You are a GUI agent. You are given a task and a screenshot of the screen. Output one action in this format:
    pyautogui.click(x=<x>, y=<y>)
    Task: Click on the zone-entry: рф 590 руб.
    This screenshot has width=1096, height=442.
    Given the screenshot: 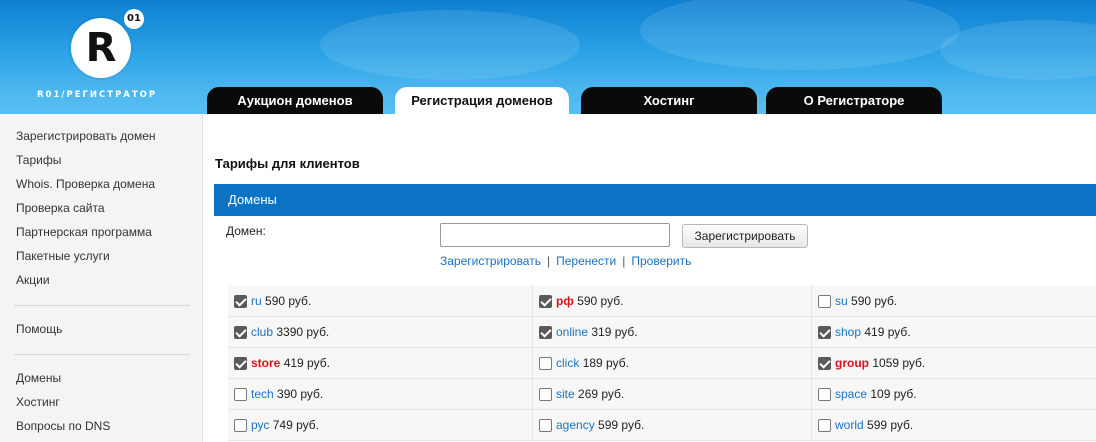 What is the action you would take?
    pyautogui.click(x=589, y=301)
    